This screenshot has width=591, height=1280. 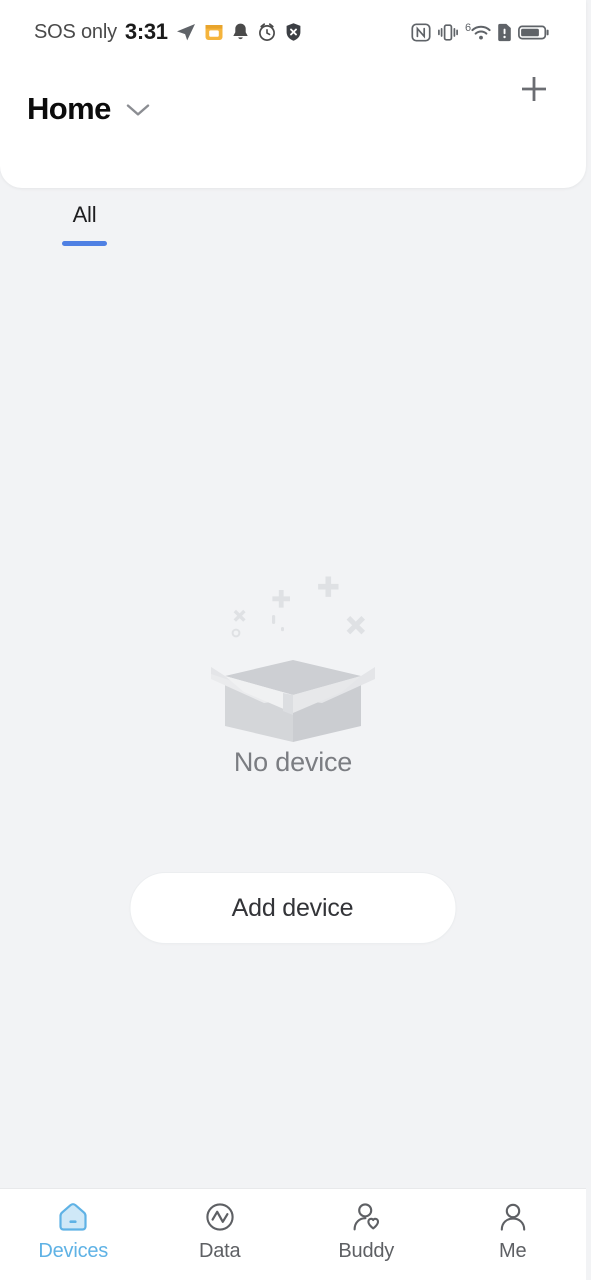 What do you see at coordinates (292, 908) in the screenshot?
I see `add-device-button: Add device` at bounding box center [292, 908].